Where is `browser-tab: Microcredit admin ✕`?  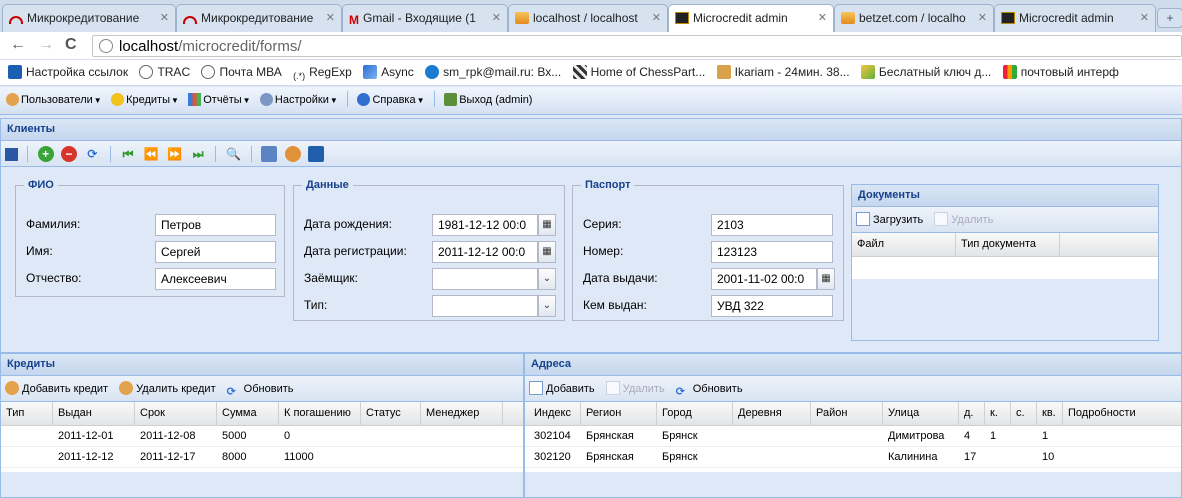
browser-tab: Microcredit admin ✕ is located at coordinates (1075, 18).